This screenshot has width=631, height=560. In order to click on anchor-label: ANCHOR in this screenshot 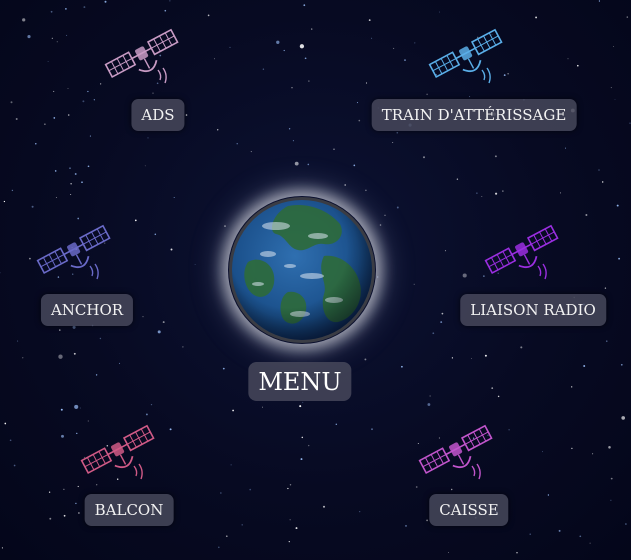, I will do `click(87, 310)`.